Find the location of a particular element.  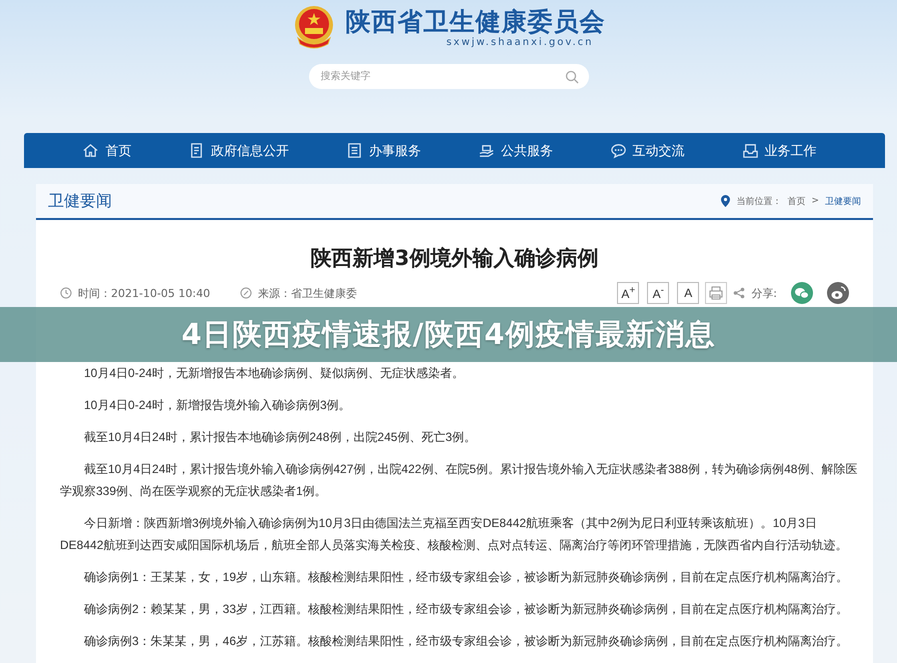

article-source: 来源：省卫生健康委 is located at coordinates (308, 293).